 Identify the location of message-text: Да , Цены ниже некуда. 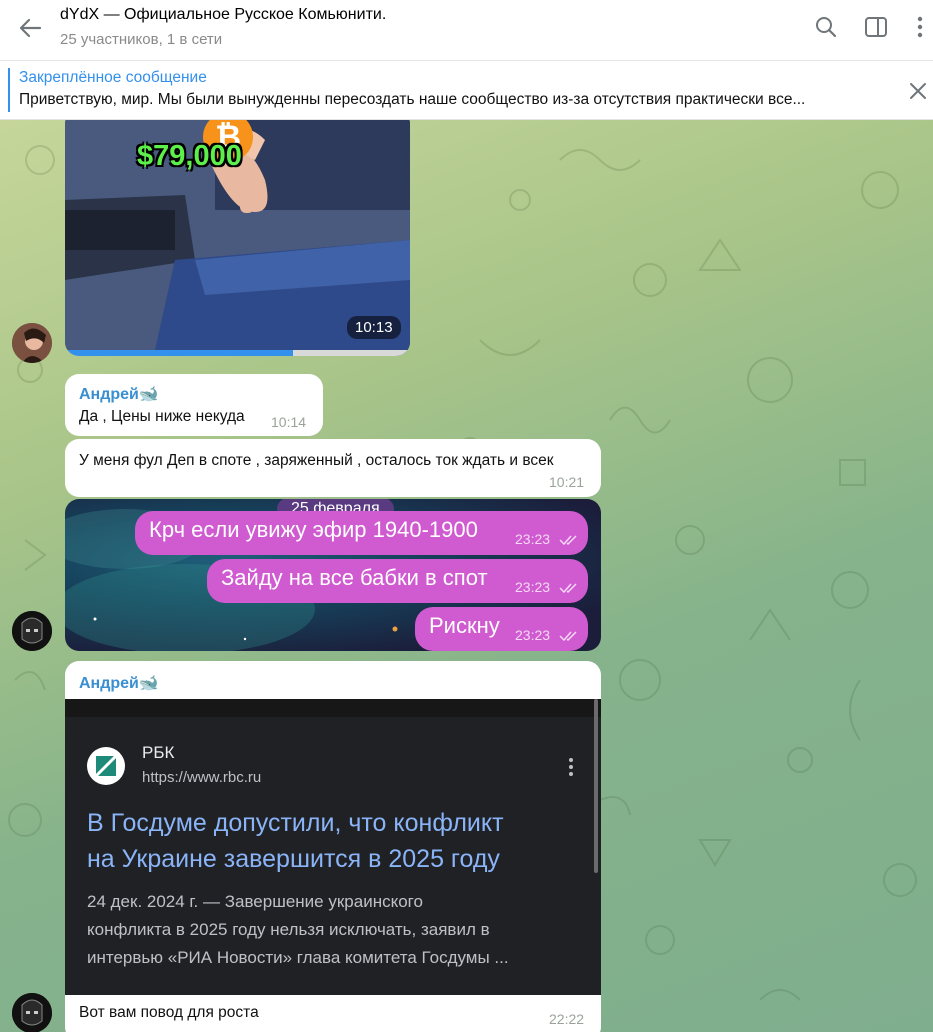
(162, 416).